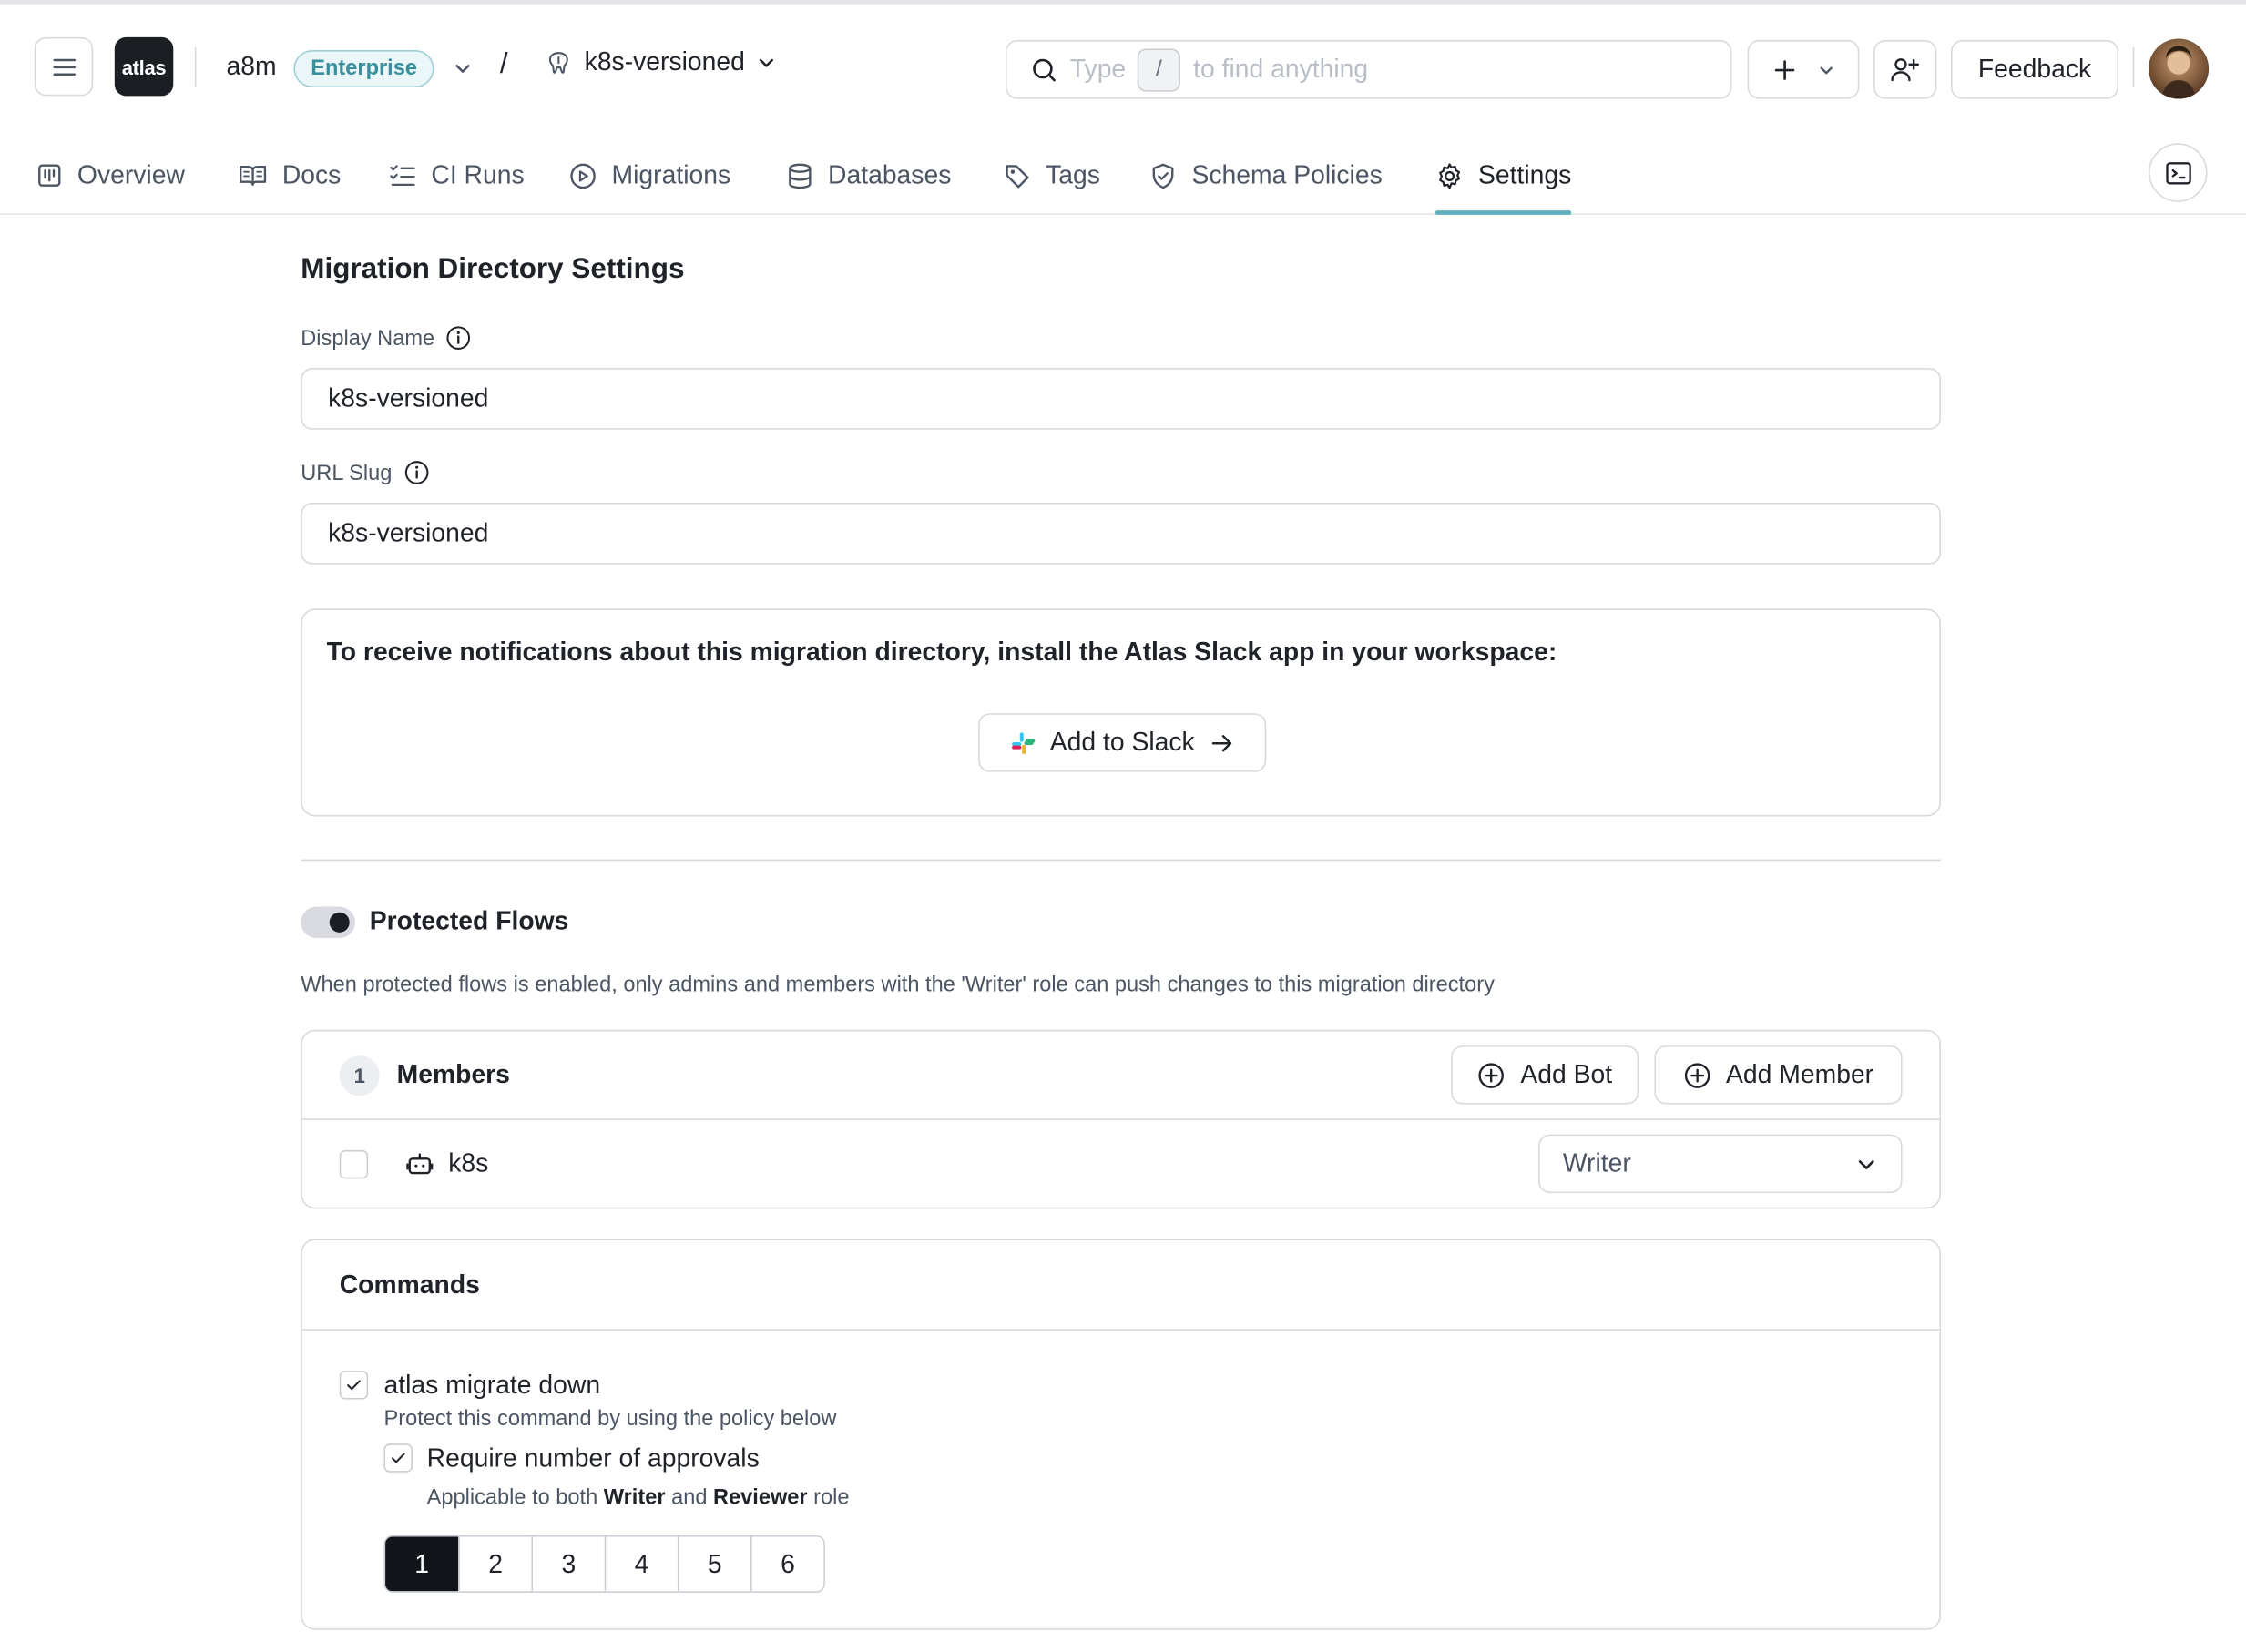  Describe the element at coordinates (1121, 860) in the screenshot. I see `section-divider` at that location.